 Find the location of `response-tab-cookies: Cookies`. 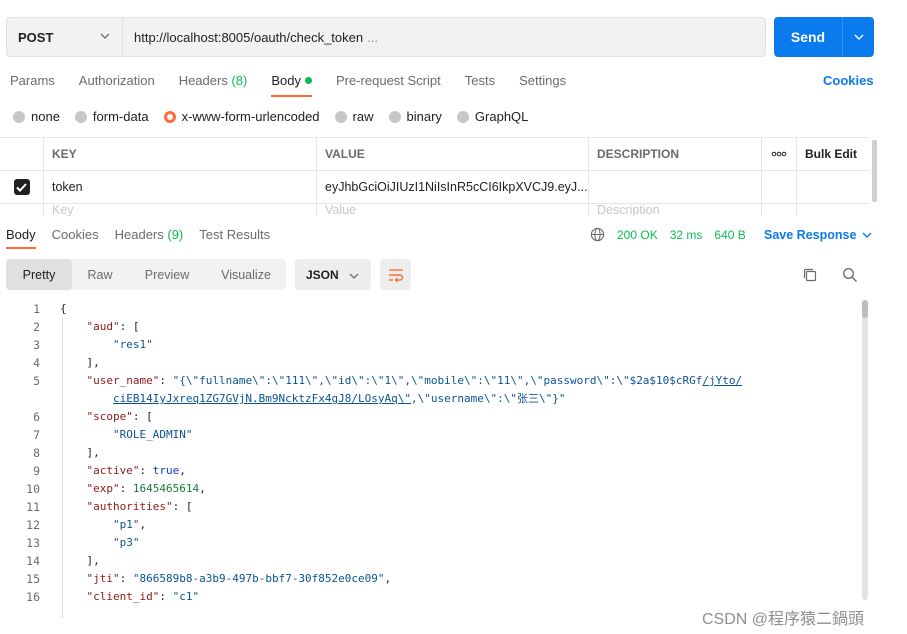

response-tab-cookies: Cookies is located at coordinates (75, 238).